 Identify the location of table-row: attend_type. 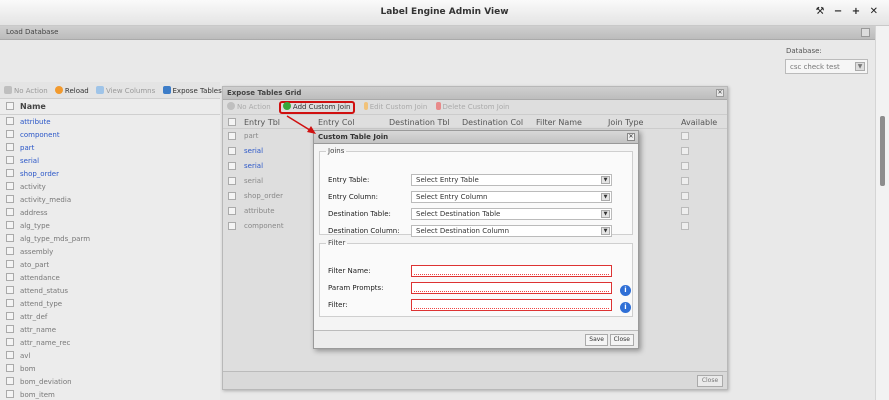
(110, 303).